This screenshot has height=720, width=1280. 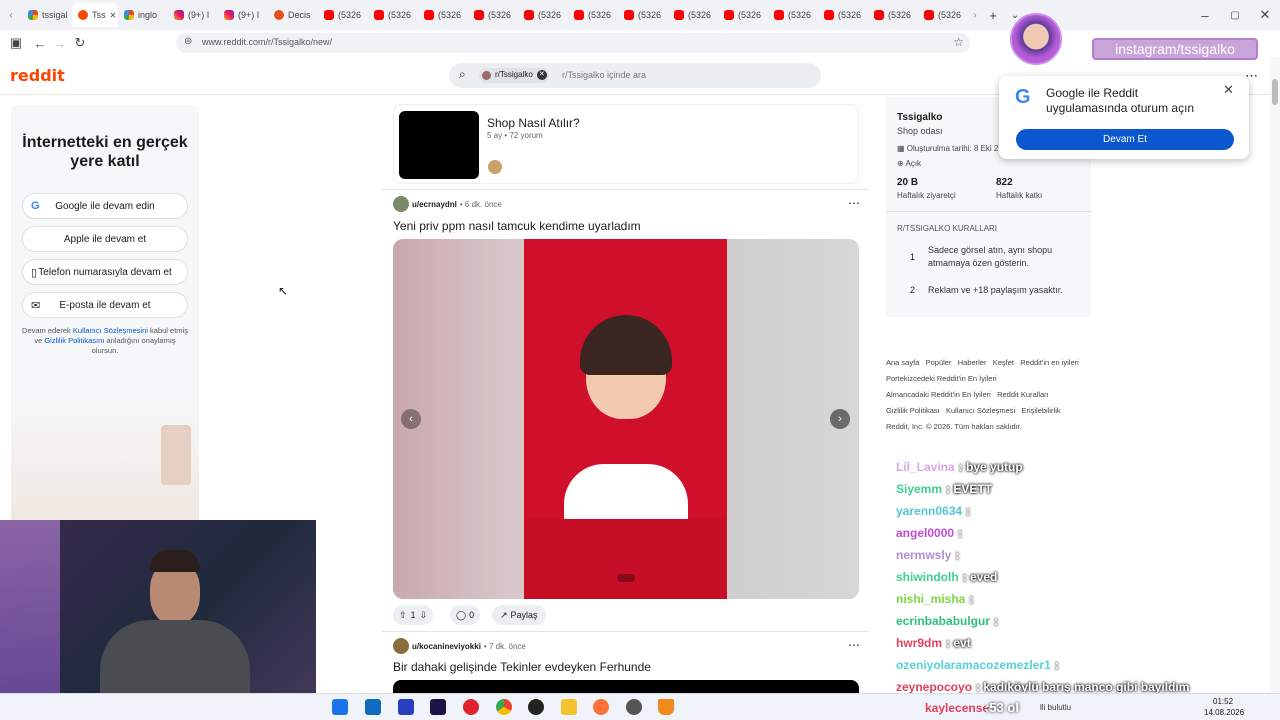 What do you see at coordinates (941, 378) in the screenshot?
I see `footer-links-2: Portekizcedeki Reddit'in En İyileri` at bounding box center [941, 378].